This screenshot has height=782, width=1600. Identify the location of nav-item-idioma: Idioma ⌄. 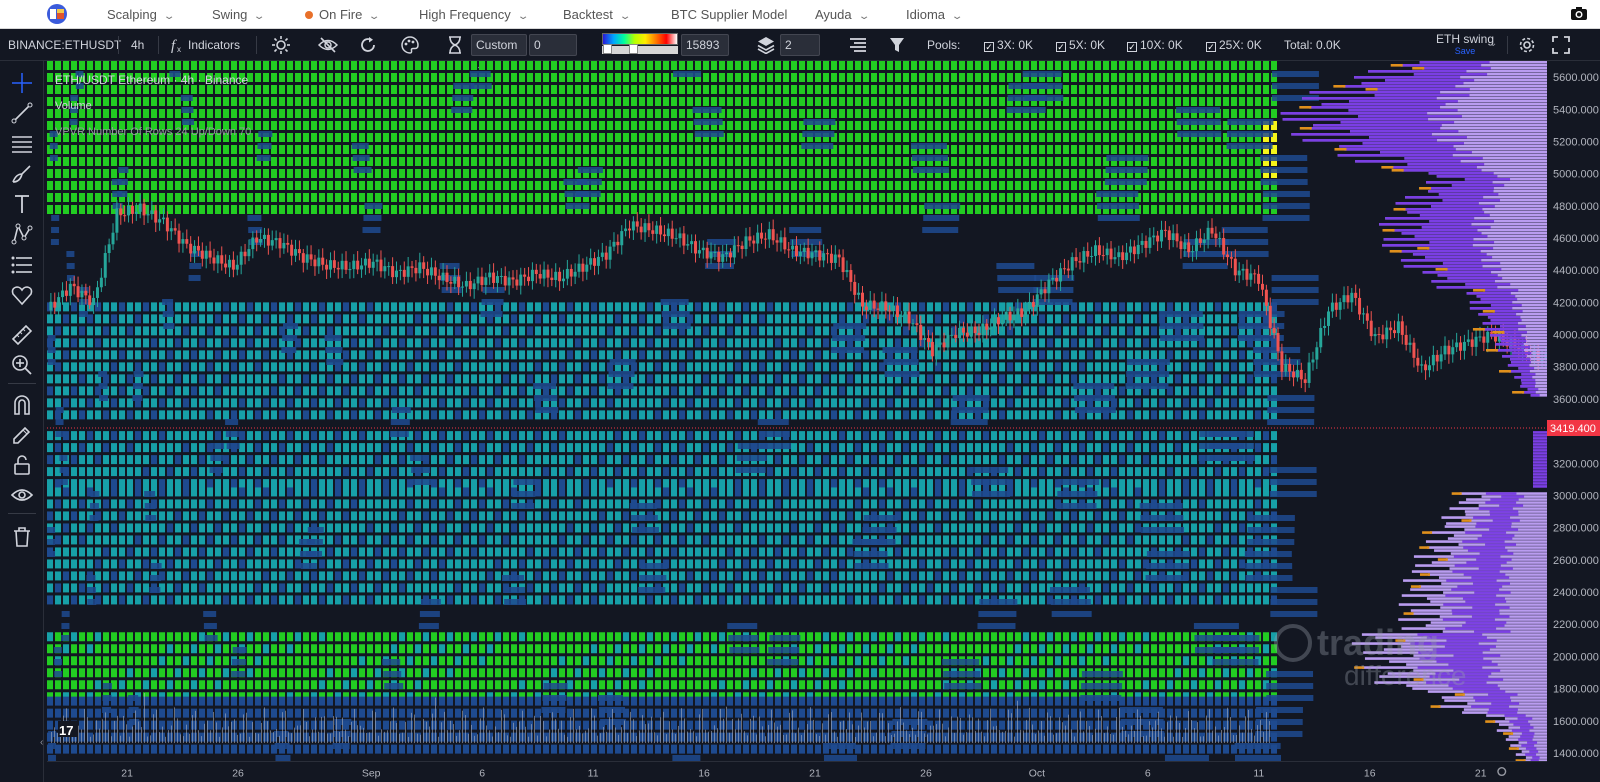
(935, 14).